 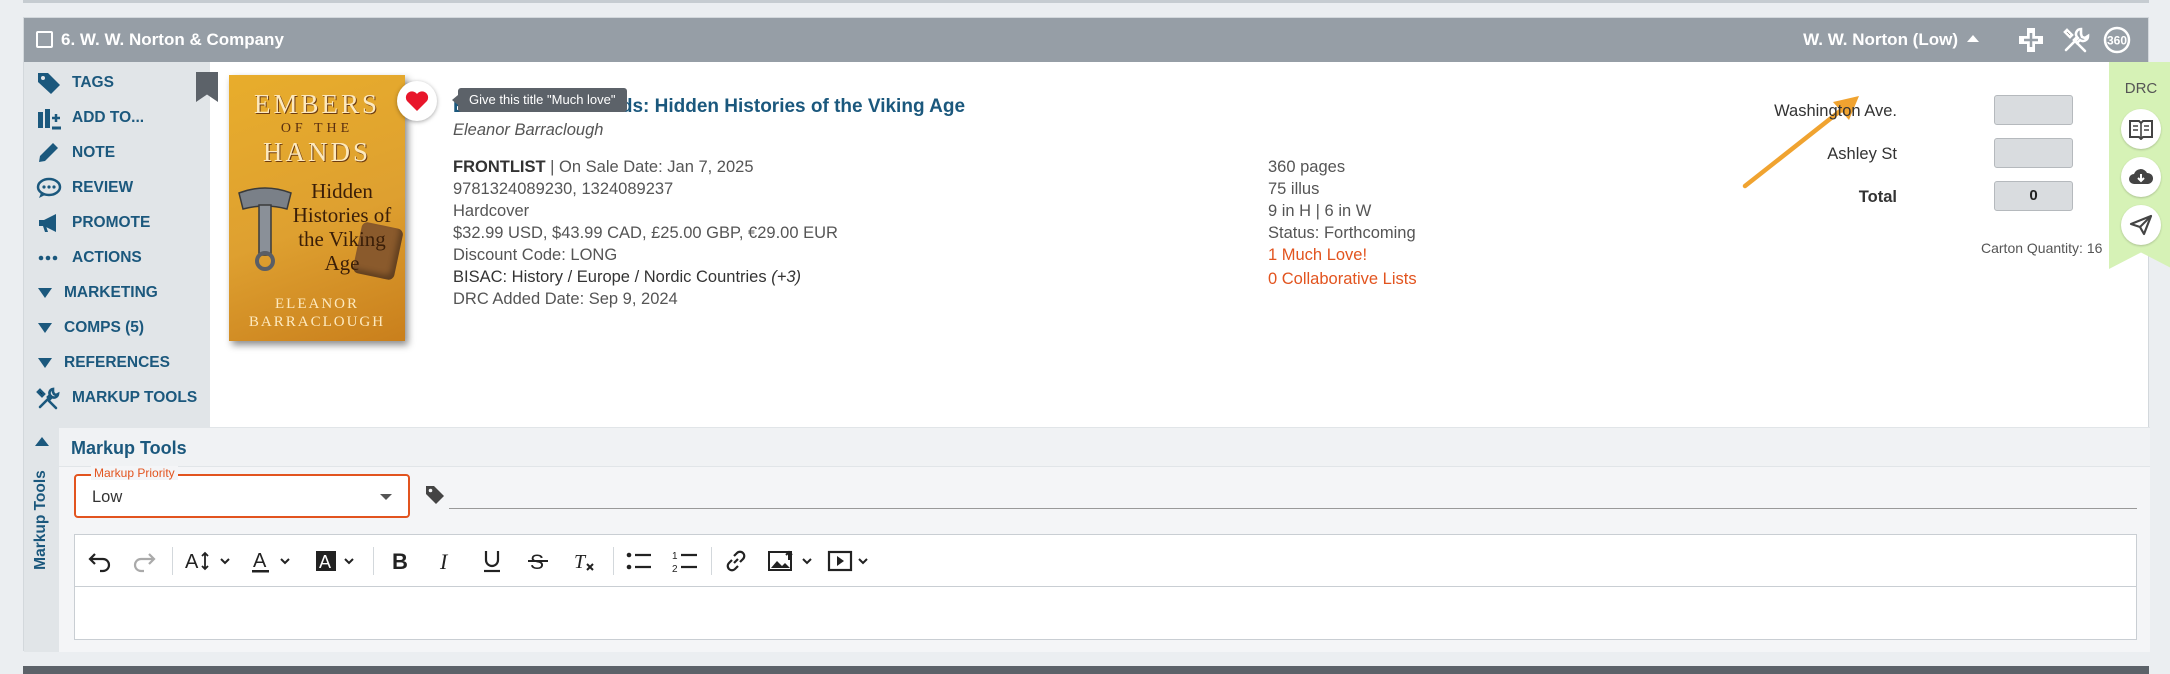 I want to click on clear-format-icon: T, so click(x=584, y=562).